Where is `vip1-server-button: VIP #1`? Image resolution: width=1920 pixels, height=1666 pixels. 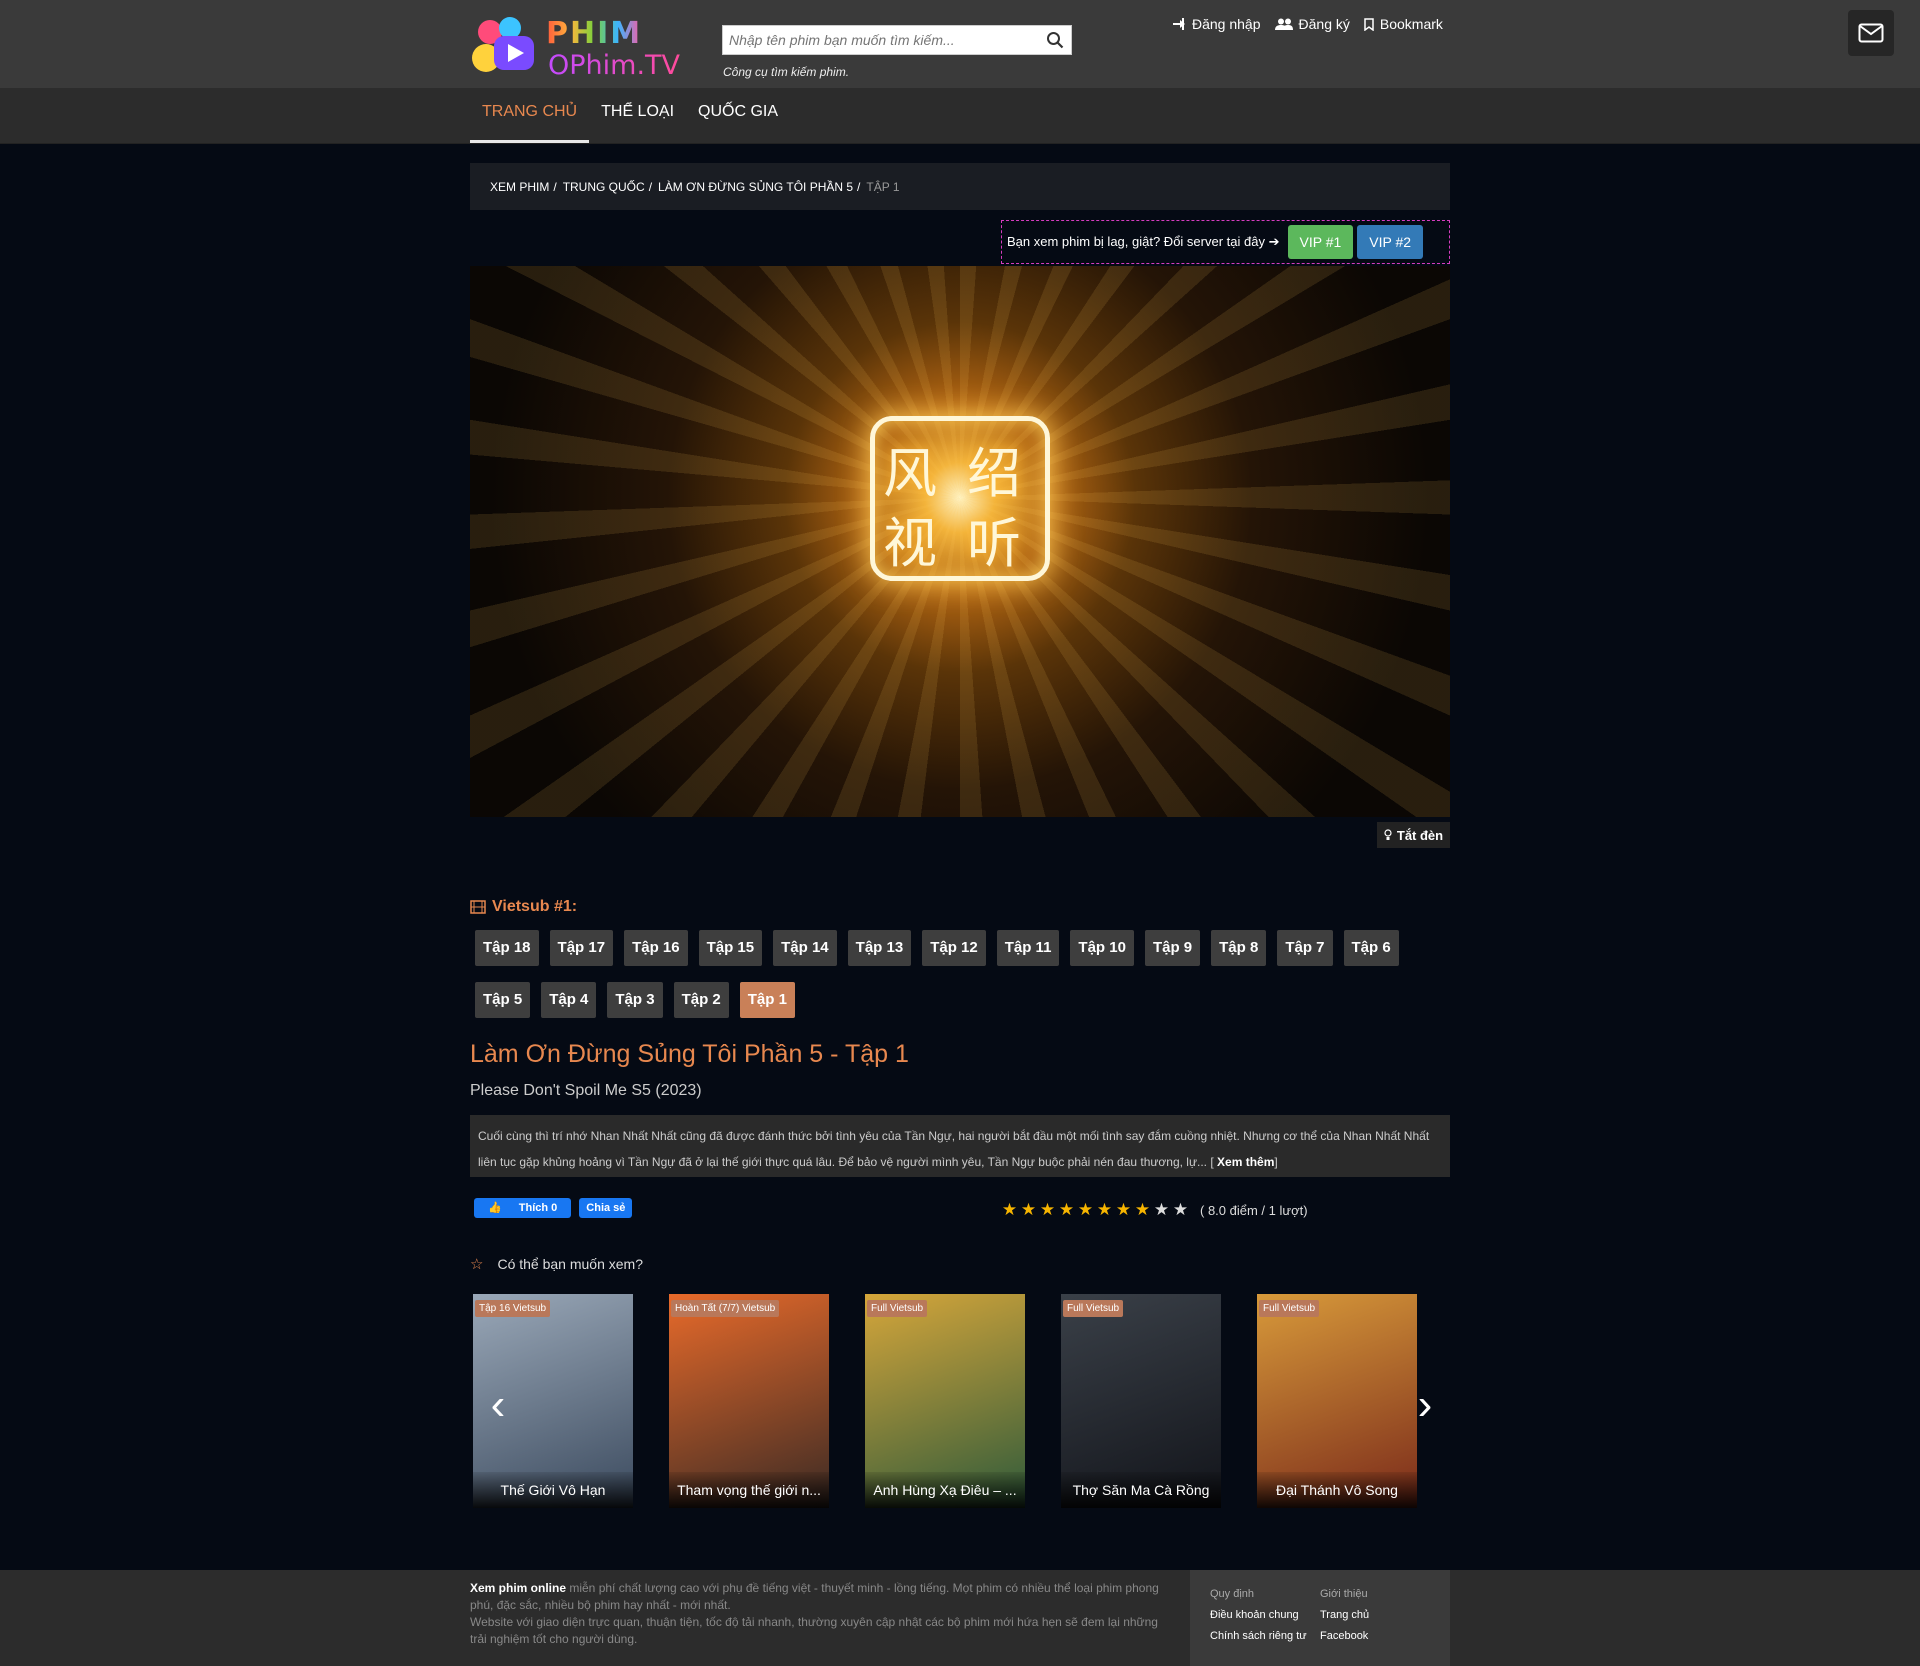
vip1-server-button: VIP #1 is located at coordinates (1320, 242).